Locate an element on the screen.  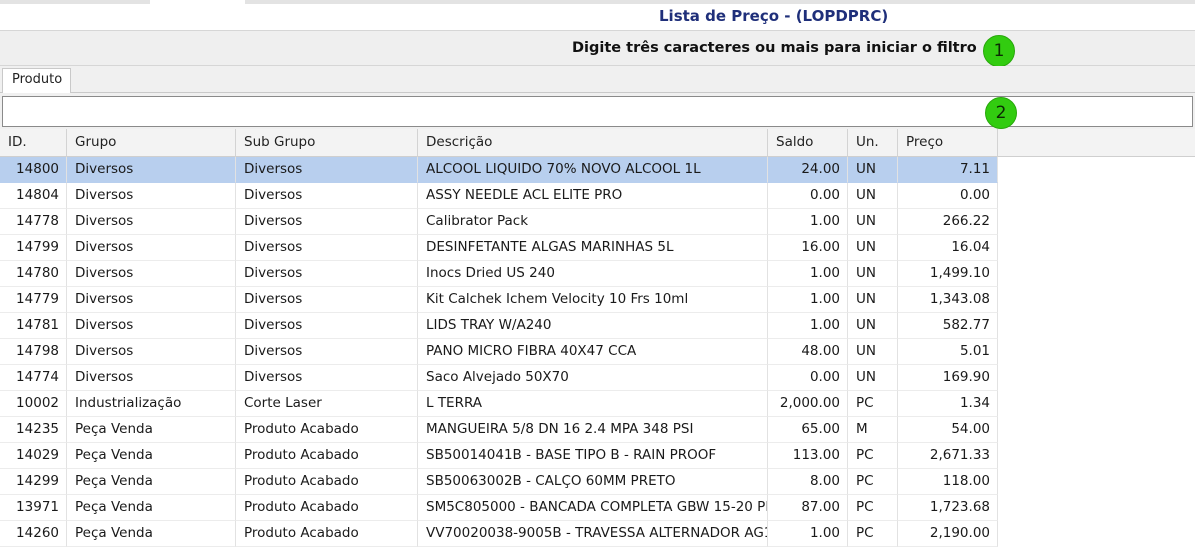
cell-preco: 2,671.33 is located at coordinates (948, 456).